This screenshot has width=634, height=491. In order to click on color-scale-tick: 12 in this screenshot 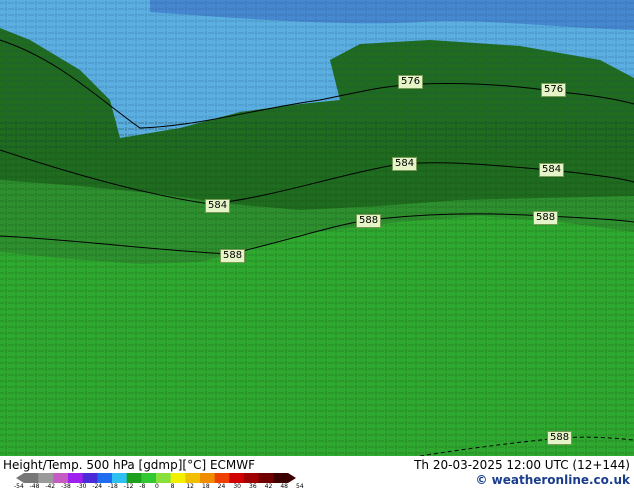, I will do `click(190, 486)`.